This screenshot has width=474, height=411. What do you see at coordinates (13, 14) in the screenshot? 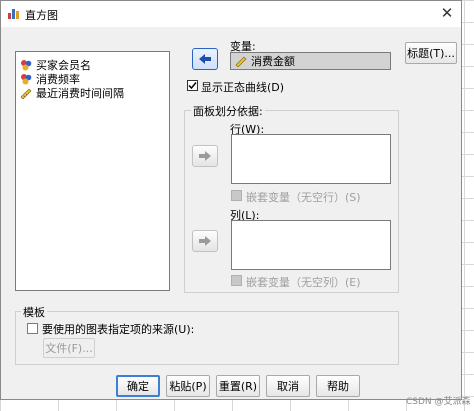
I see `histogram-app-icon` at bounding box center [13, 14].